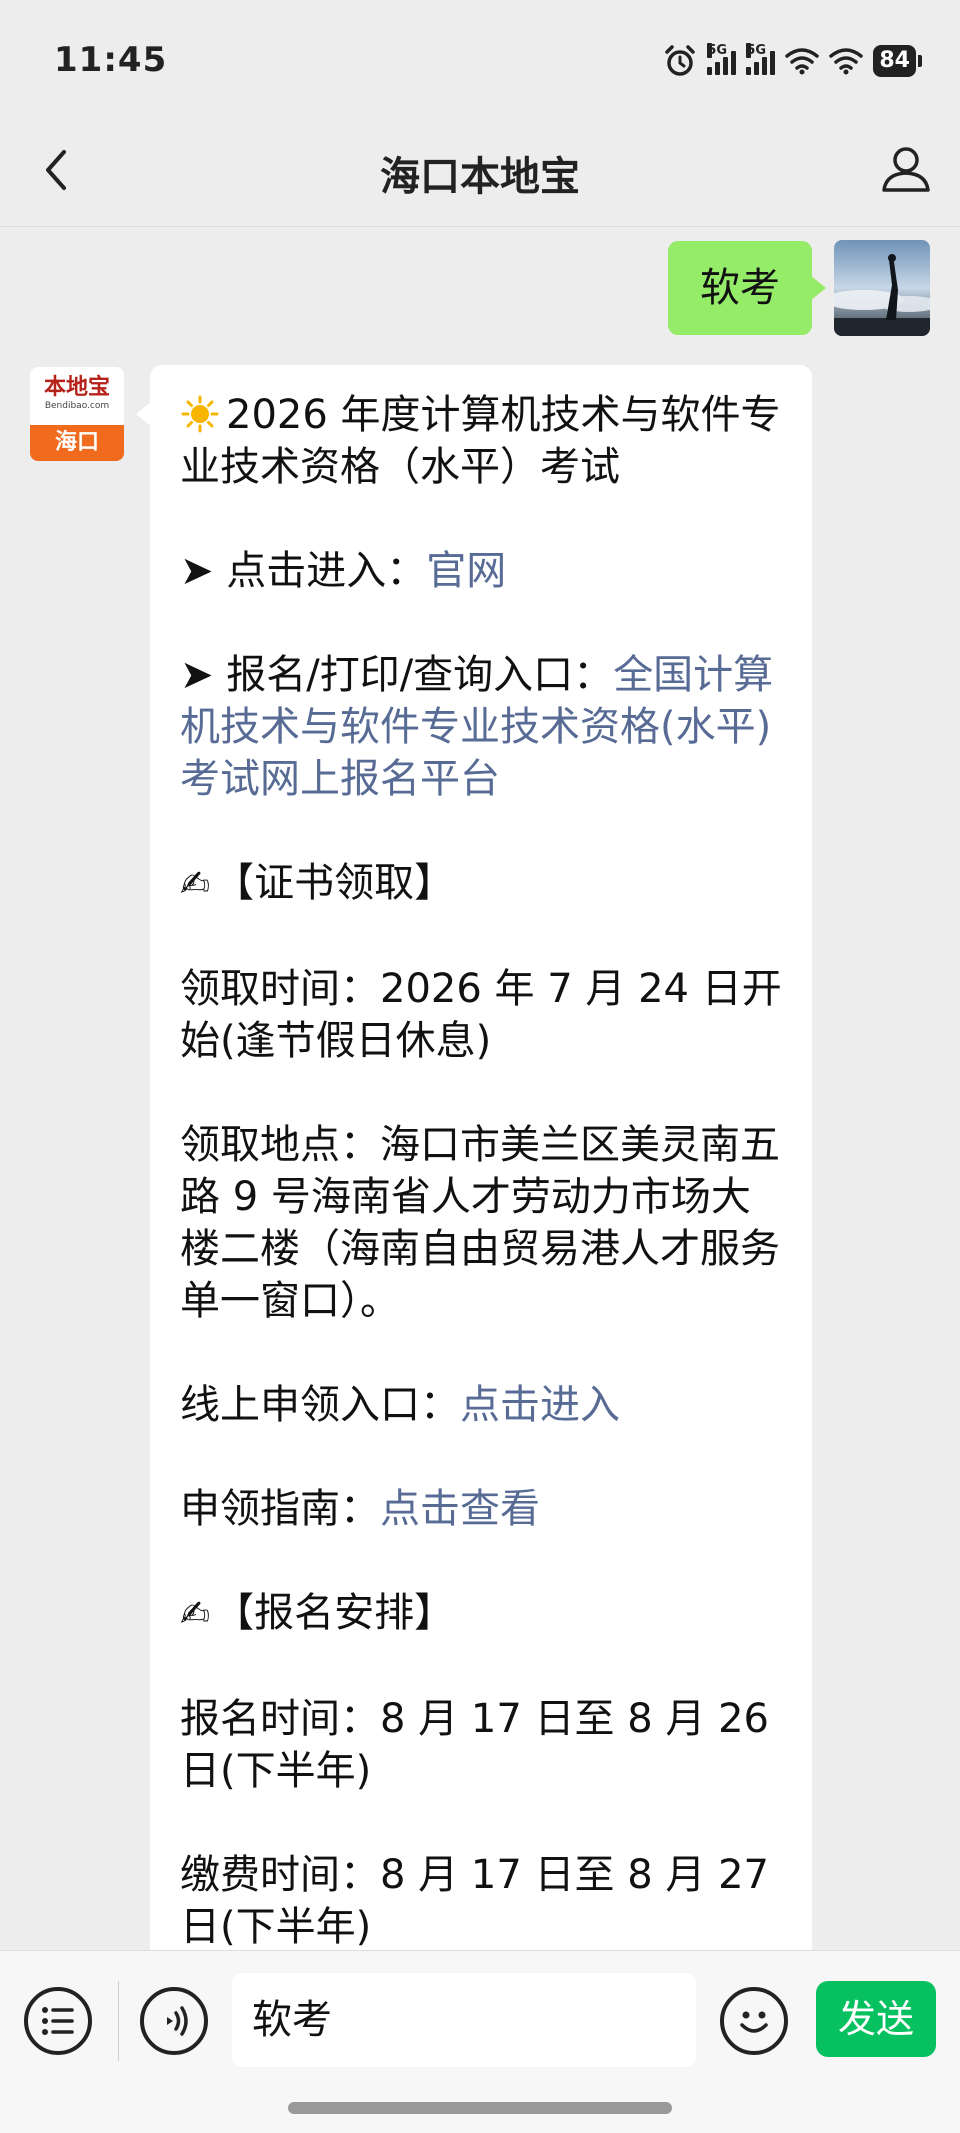  What do you see at coordinates (756, 50) in the screenshot?
I see `network-type-2: 5G` at bounding box center [756, 50].